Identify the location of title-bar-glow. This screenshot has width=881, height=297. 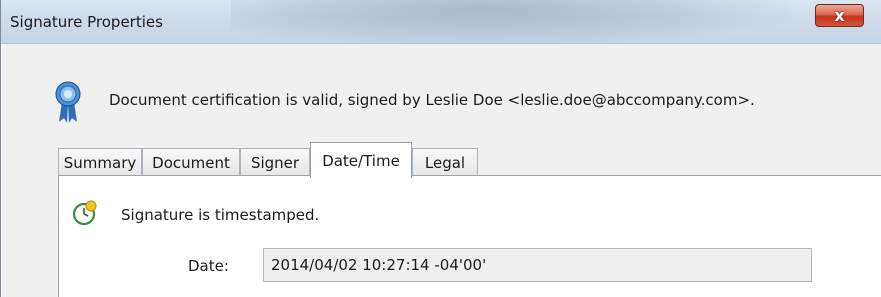
(511, 22).